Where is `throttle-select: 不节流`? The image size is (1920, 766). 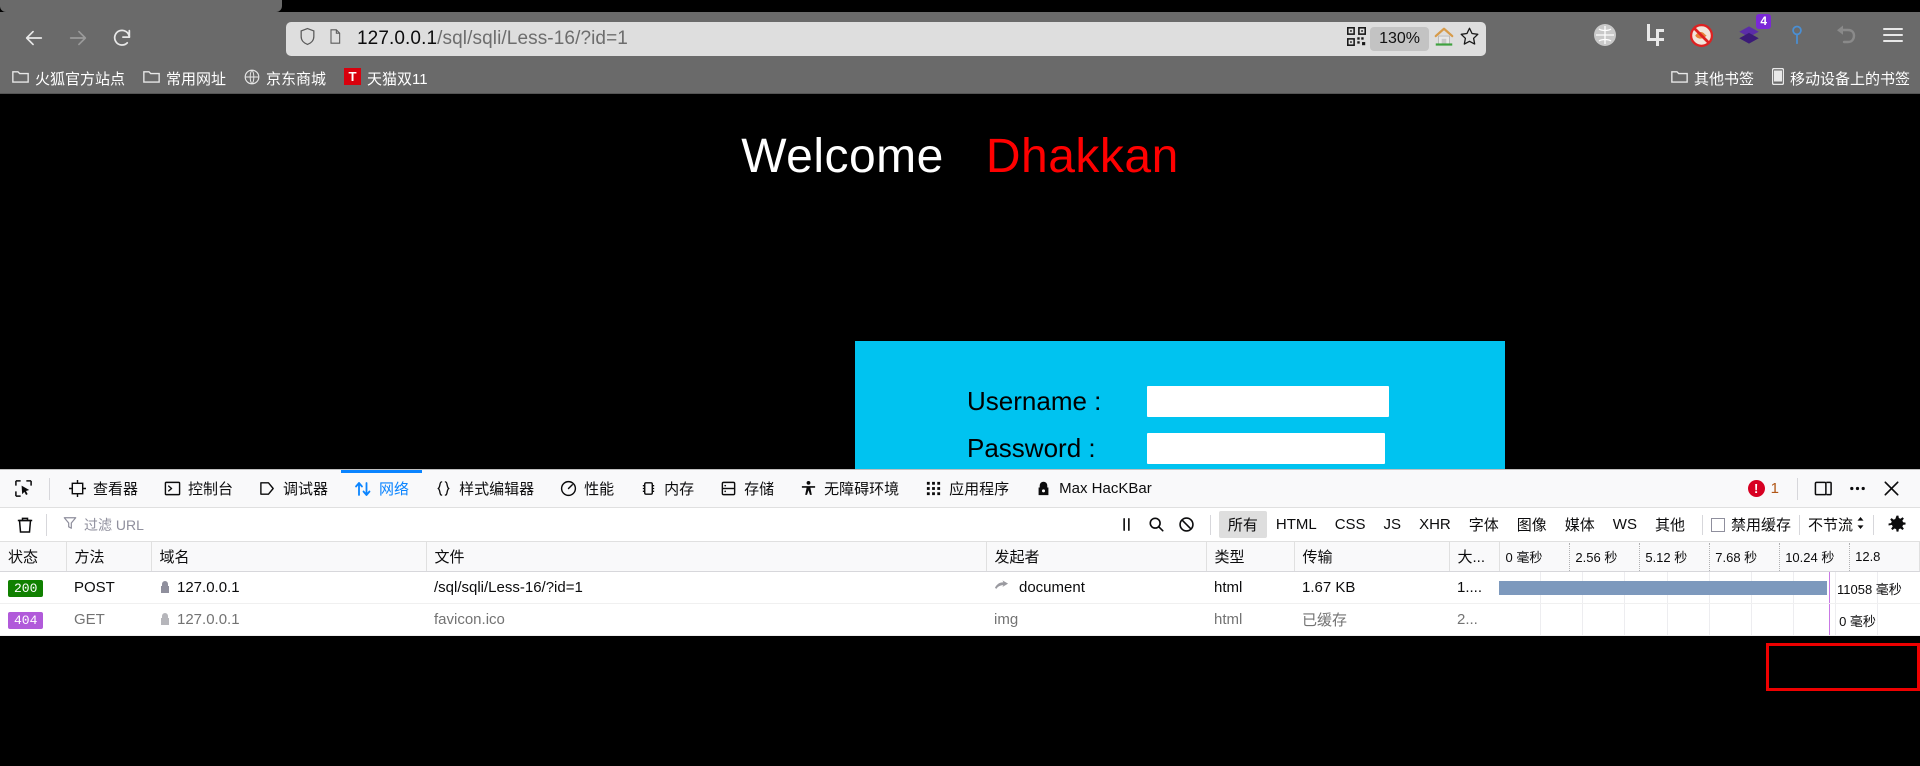
throttle-select: 不节流 is located at coordinates (1836, 524).